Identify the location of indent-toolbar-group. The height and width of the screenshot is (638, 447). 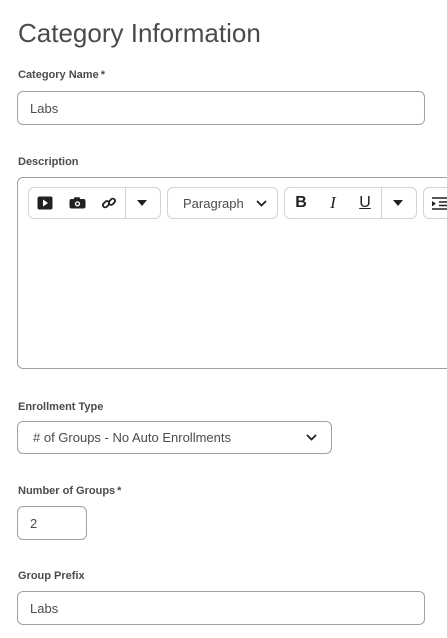
(435, 203).